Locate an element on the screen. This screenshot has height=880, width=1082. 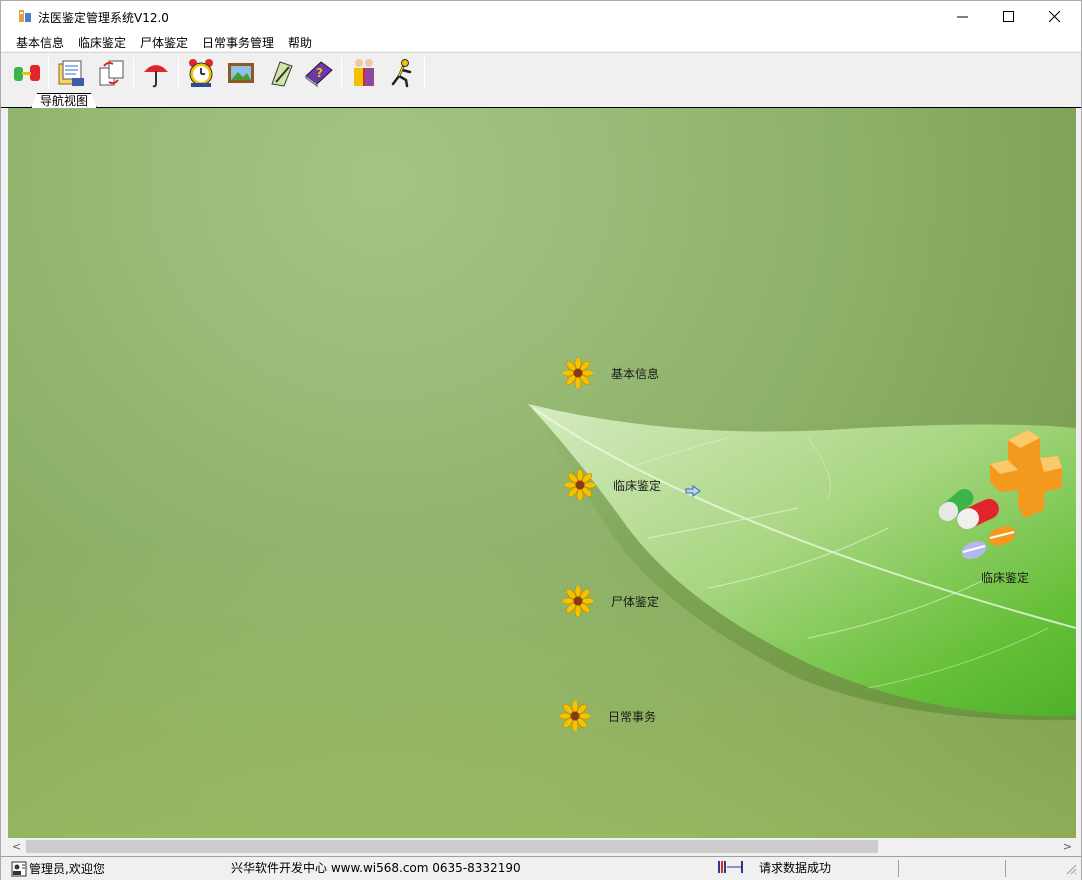
umbrella-icon is located at coordinates (156, 76).